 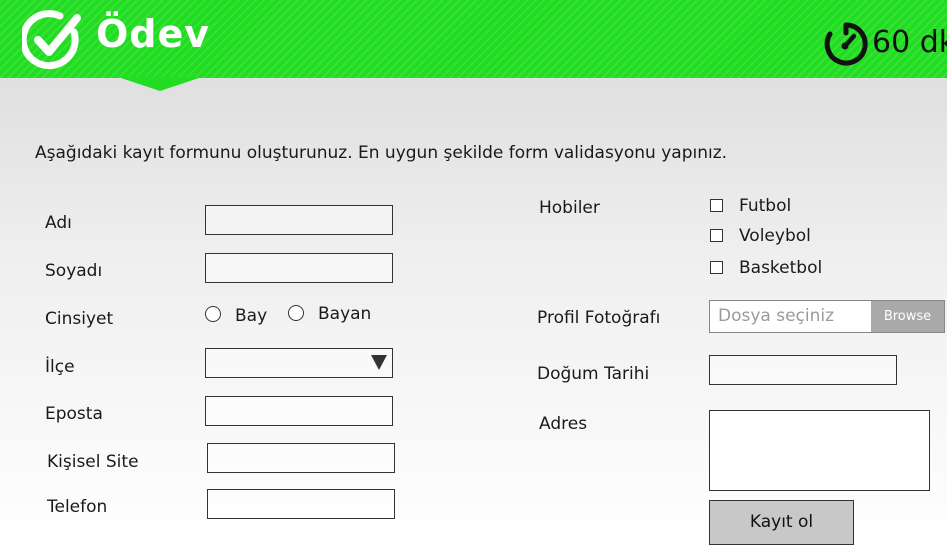 I want to click on website-label: Kişisel Site, so click(x=93, y=462).